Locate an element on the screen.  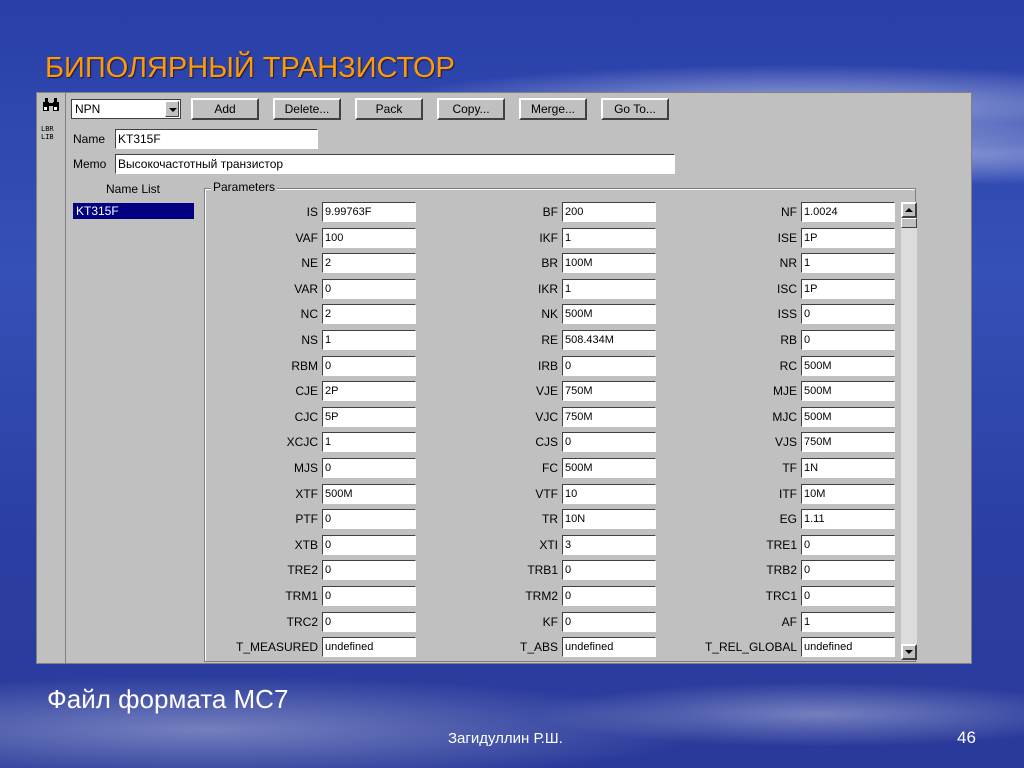
param-field-ns: 1 is located at coordinates (369, 340).